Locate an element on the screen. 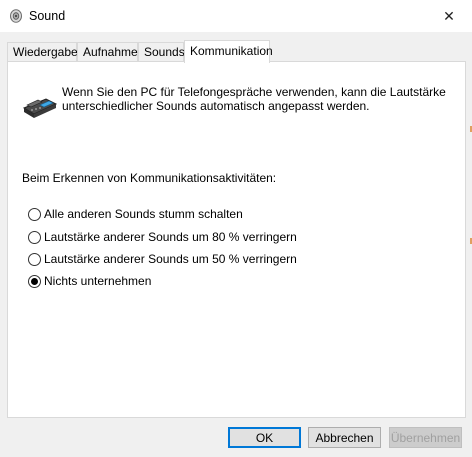  tab-kommunikation: Kommunikation is located at coordinates (228, 51).